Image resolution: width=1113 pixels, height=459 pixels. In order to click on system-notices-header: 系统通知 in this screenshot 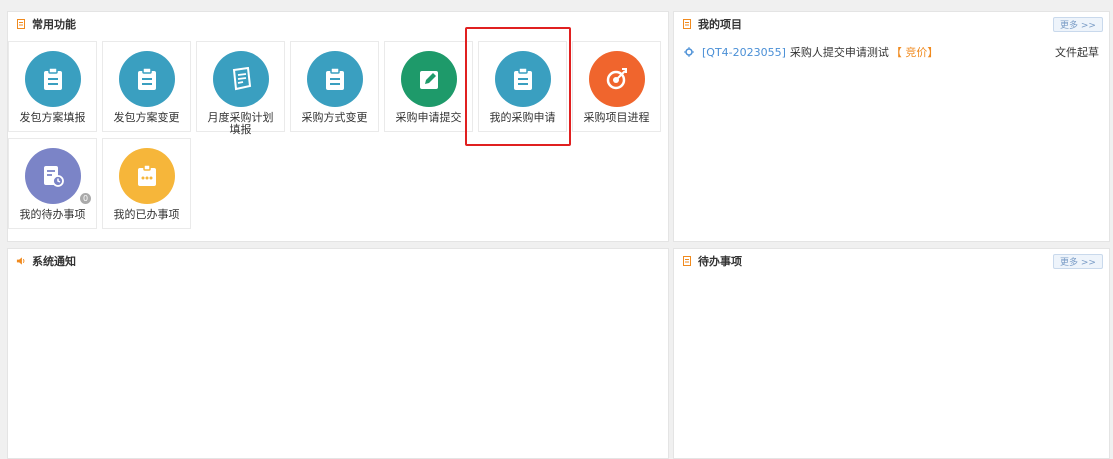, I will do `click(338, 261)`.